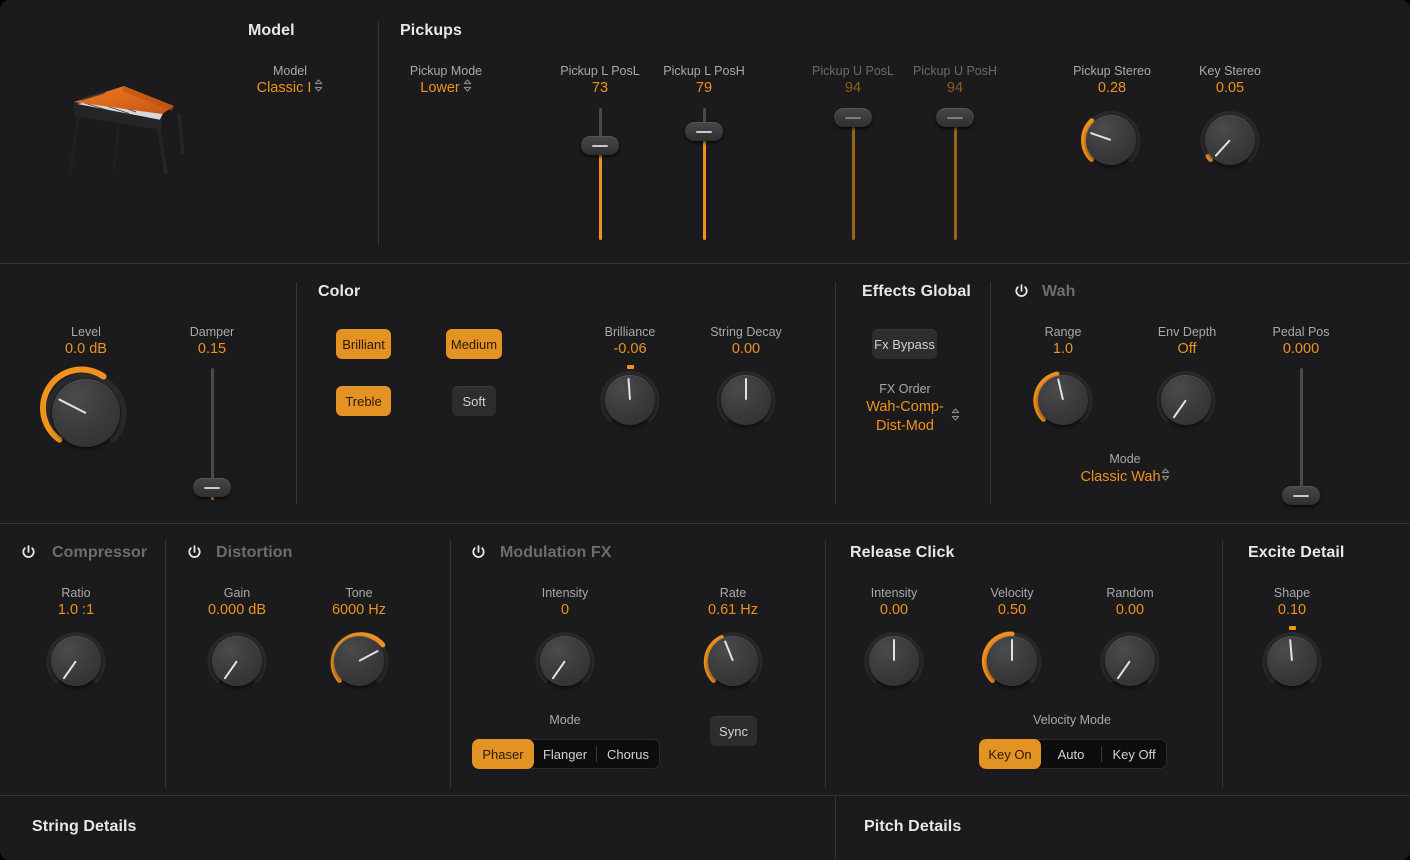  Describe the element at coordinates (1063, 332) in the screenshot. I see `wah-range-label: Range` at that location.